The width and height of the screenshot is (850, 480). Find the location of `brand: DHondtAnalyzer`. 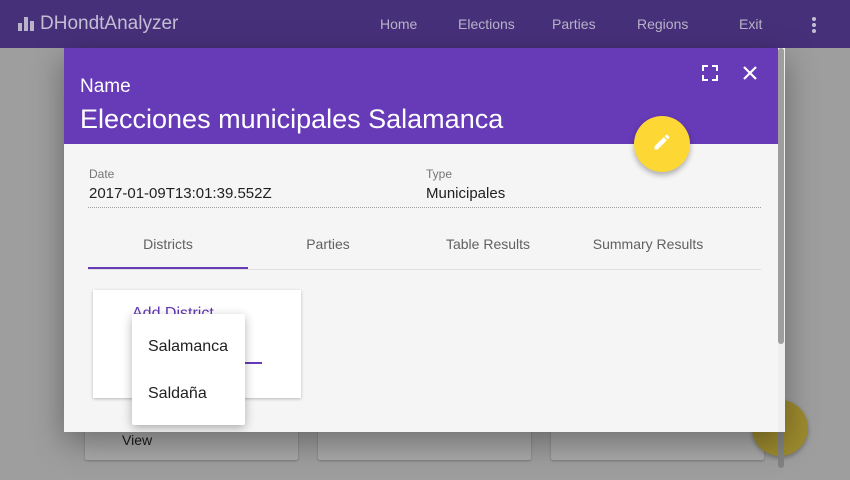

brand: DHondtAnalyzer is located at coordinates (98, 24).